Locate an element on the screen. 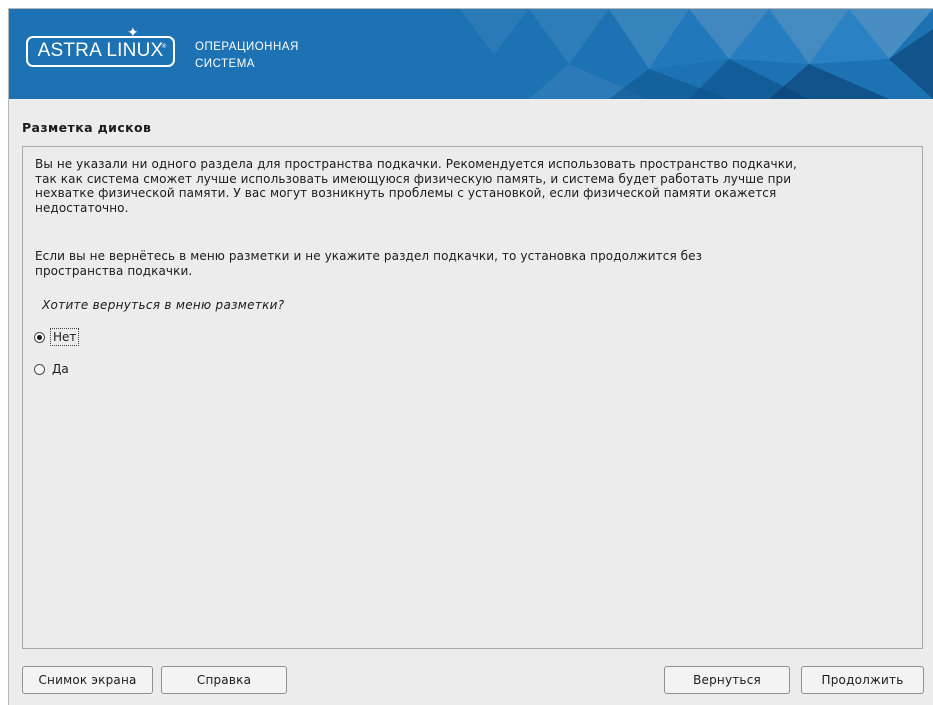  subtitle-line-1: ОПЕРАЦИОННАЯ is located at coordinates (247, 47).